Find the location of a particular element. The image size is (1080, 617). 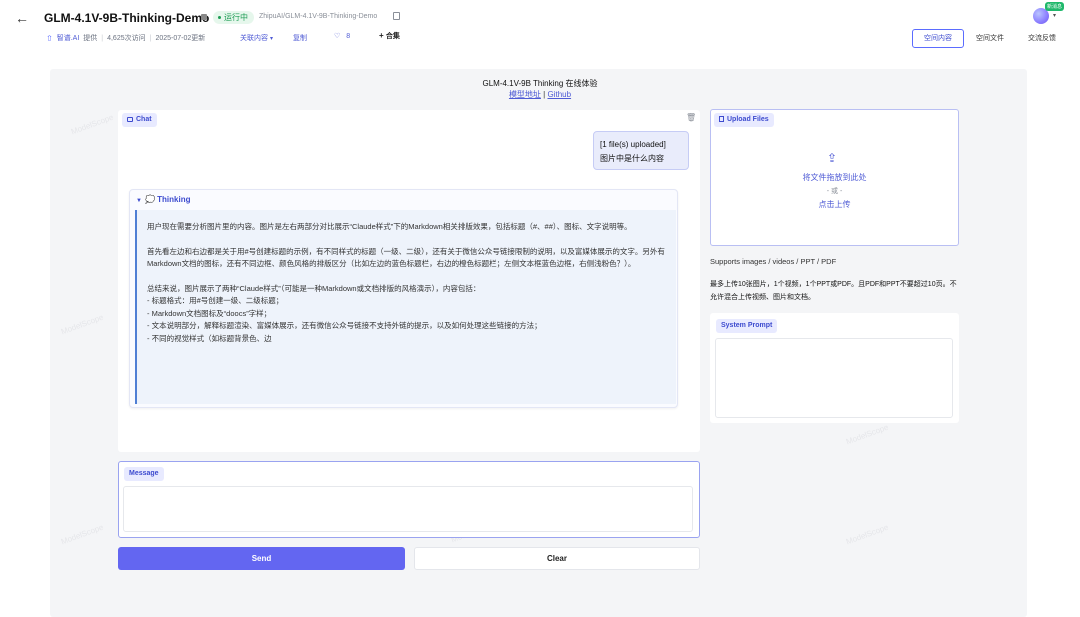

chat-label: Chat is located at coordinates (139, 120).